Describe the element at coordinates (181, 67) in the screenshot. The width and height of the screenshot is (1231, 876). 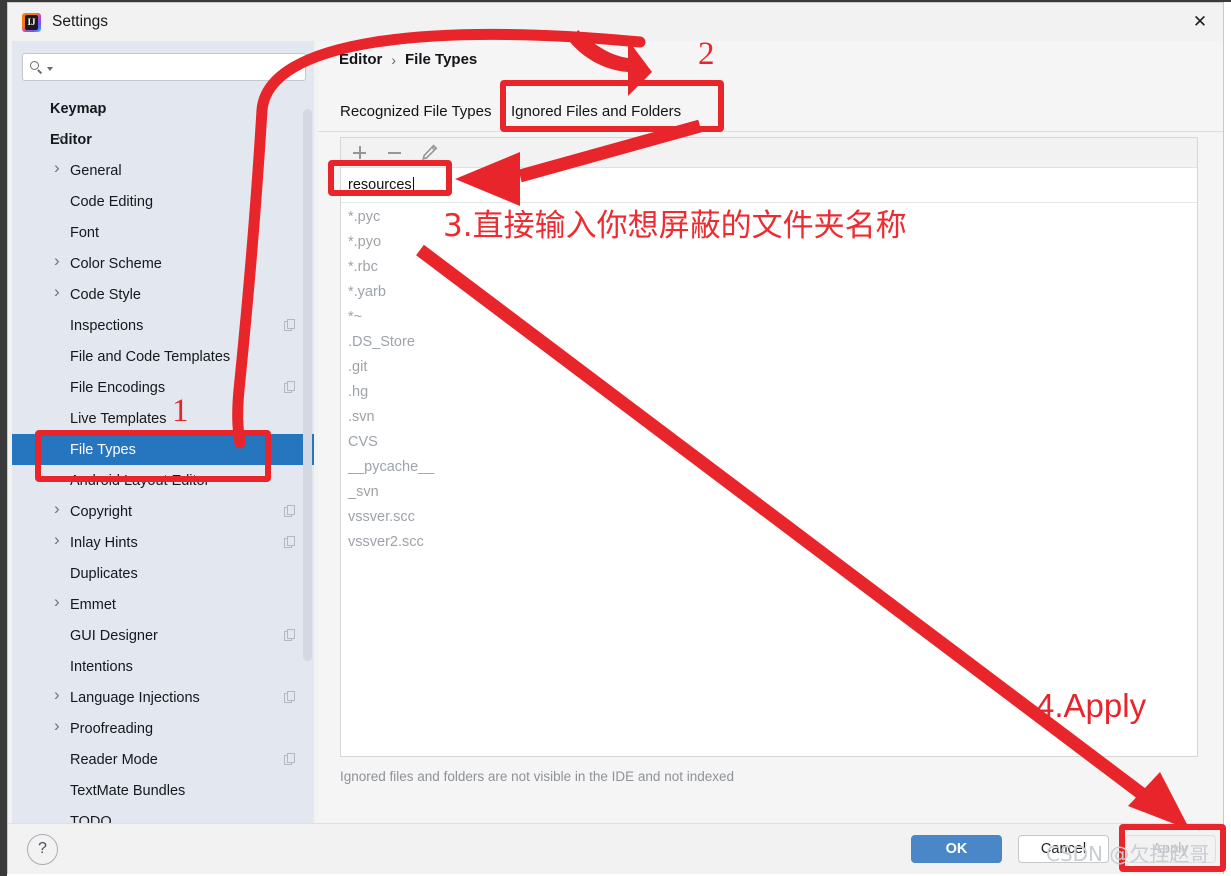
I see `search-input` at that location.